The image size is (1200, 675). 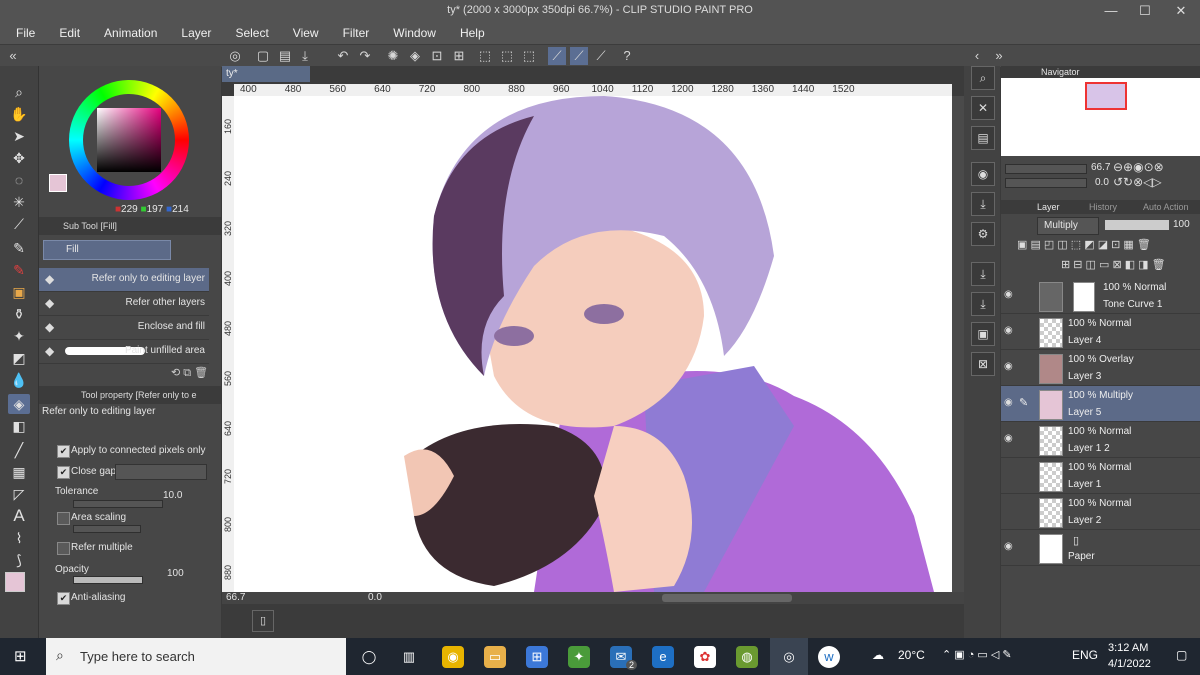 What do you see at coordinates (175, 573) in the screenshot?
I see `opacity-value: 100` at bounding box center [175, 573].